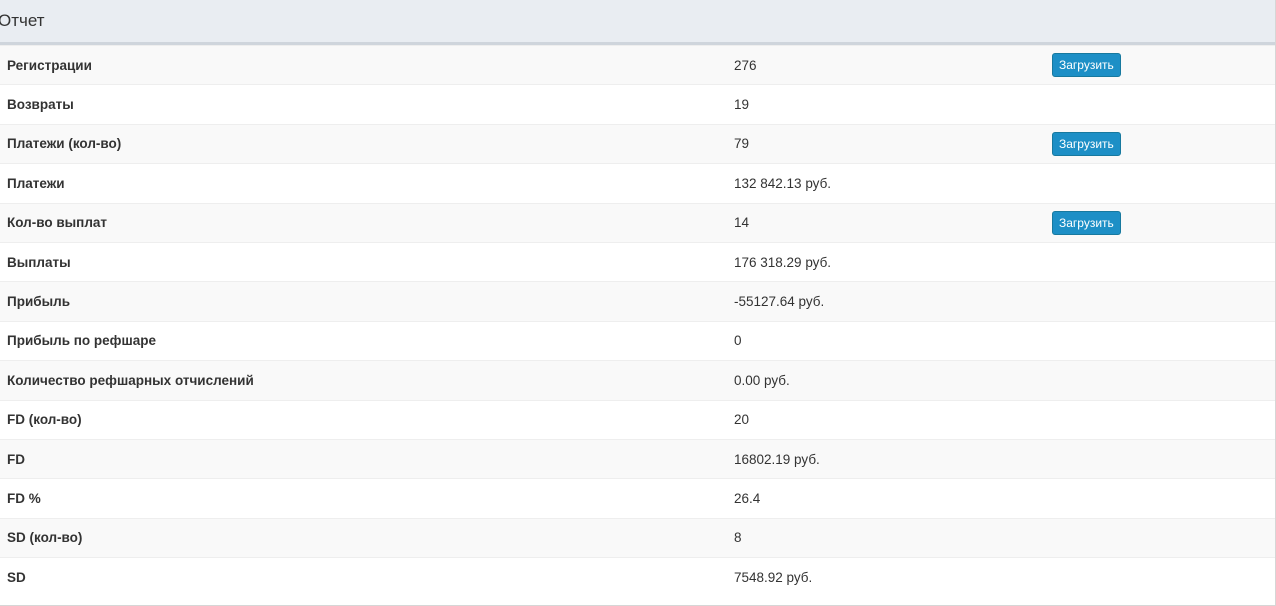  Describe the element at coordinates (1086, 222) in the screenshot. I see `load-payouts-button: Загрузить` at that location.